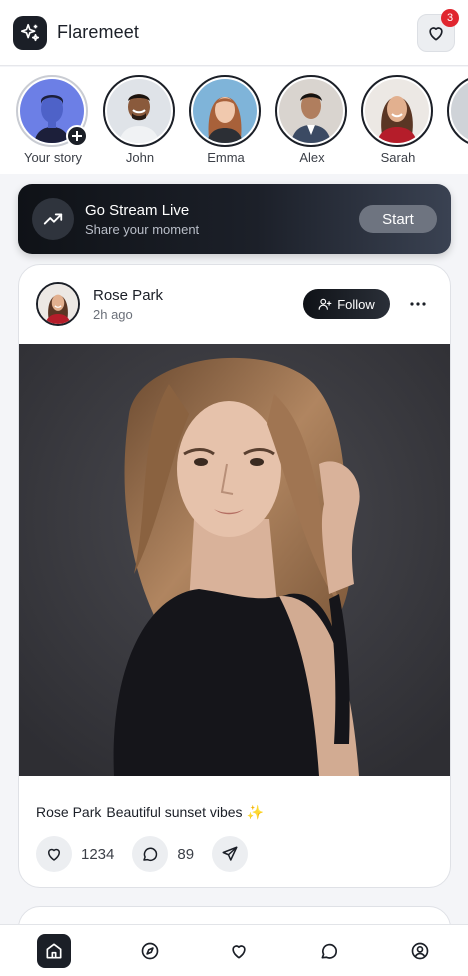 The width and height of the screenshot is (468, 976). I want to click on story-label: Your story, so click(53, 157).